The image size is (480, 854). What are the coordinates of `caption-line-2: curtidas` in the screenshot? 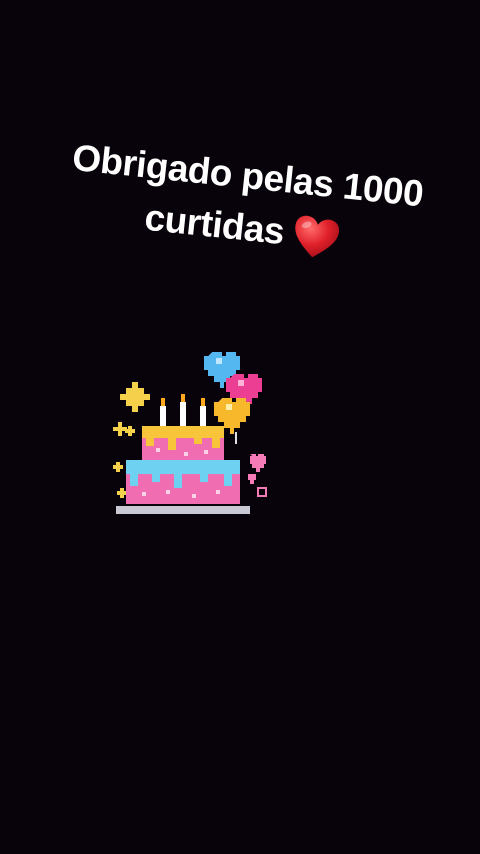 It's located at (214, 224).